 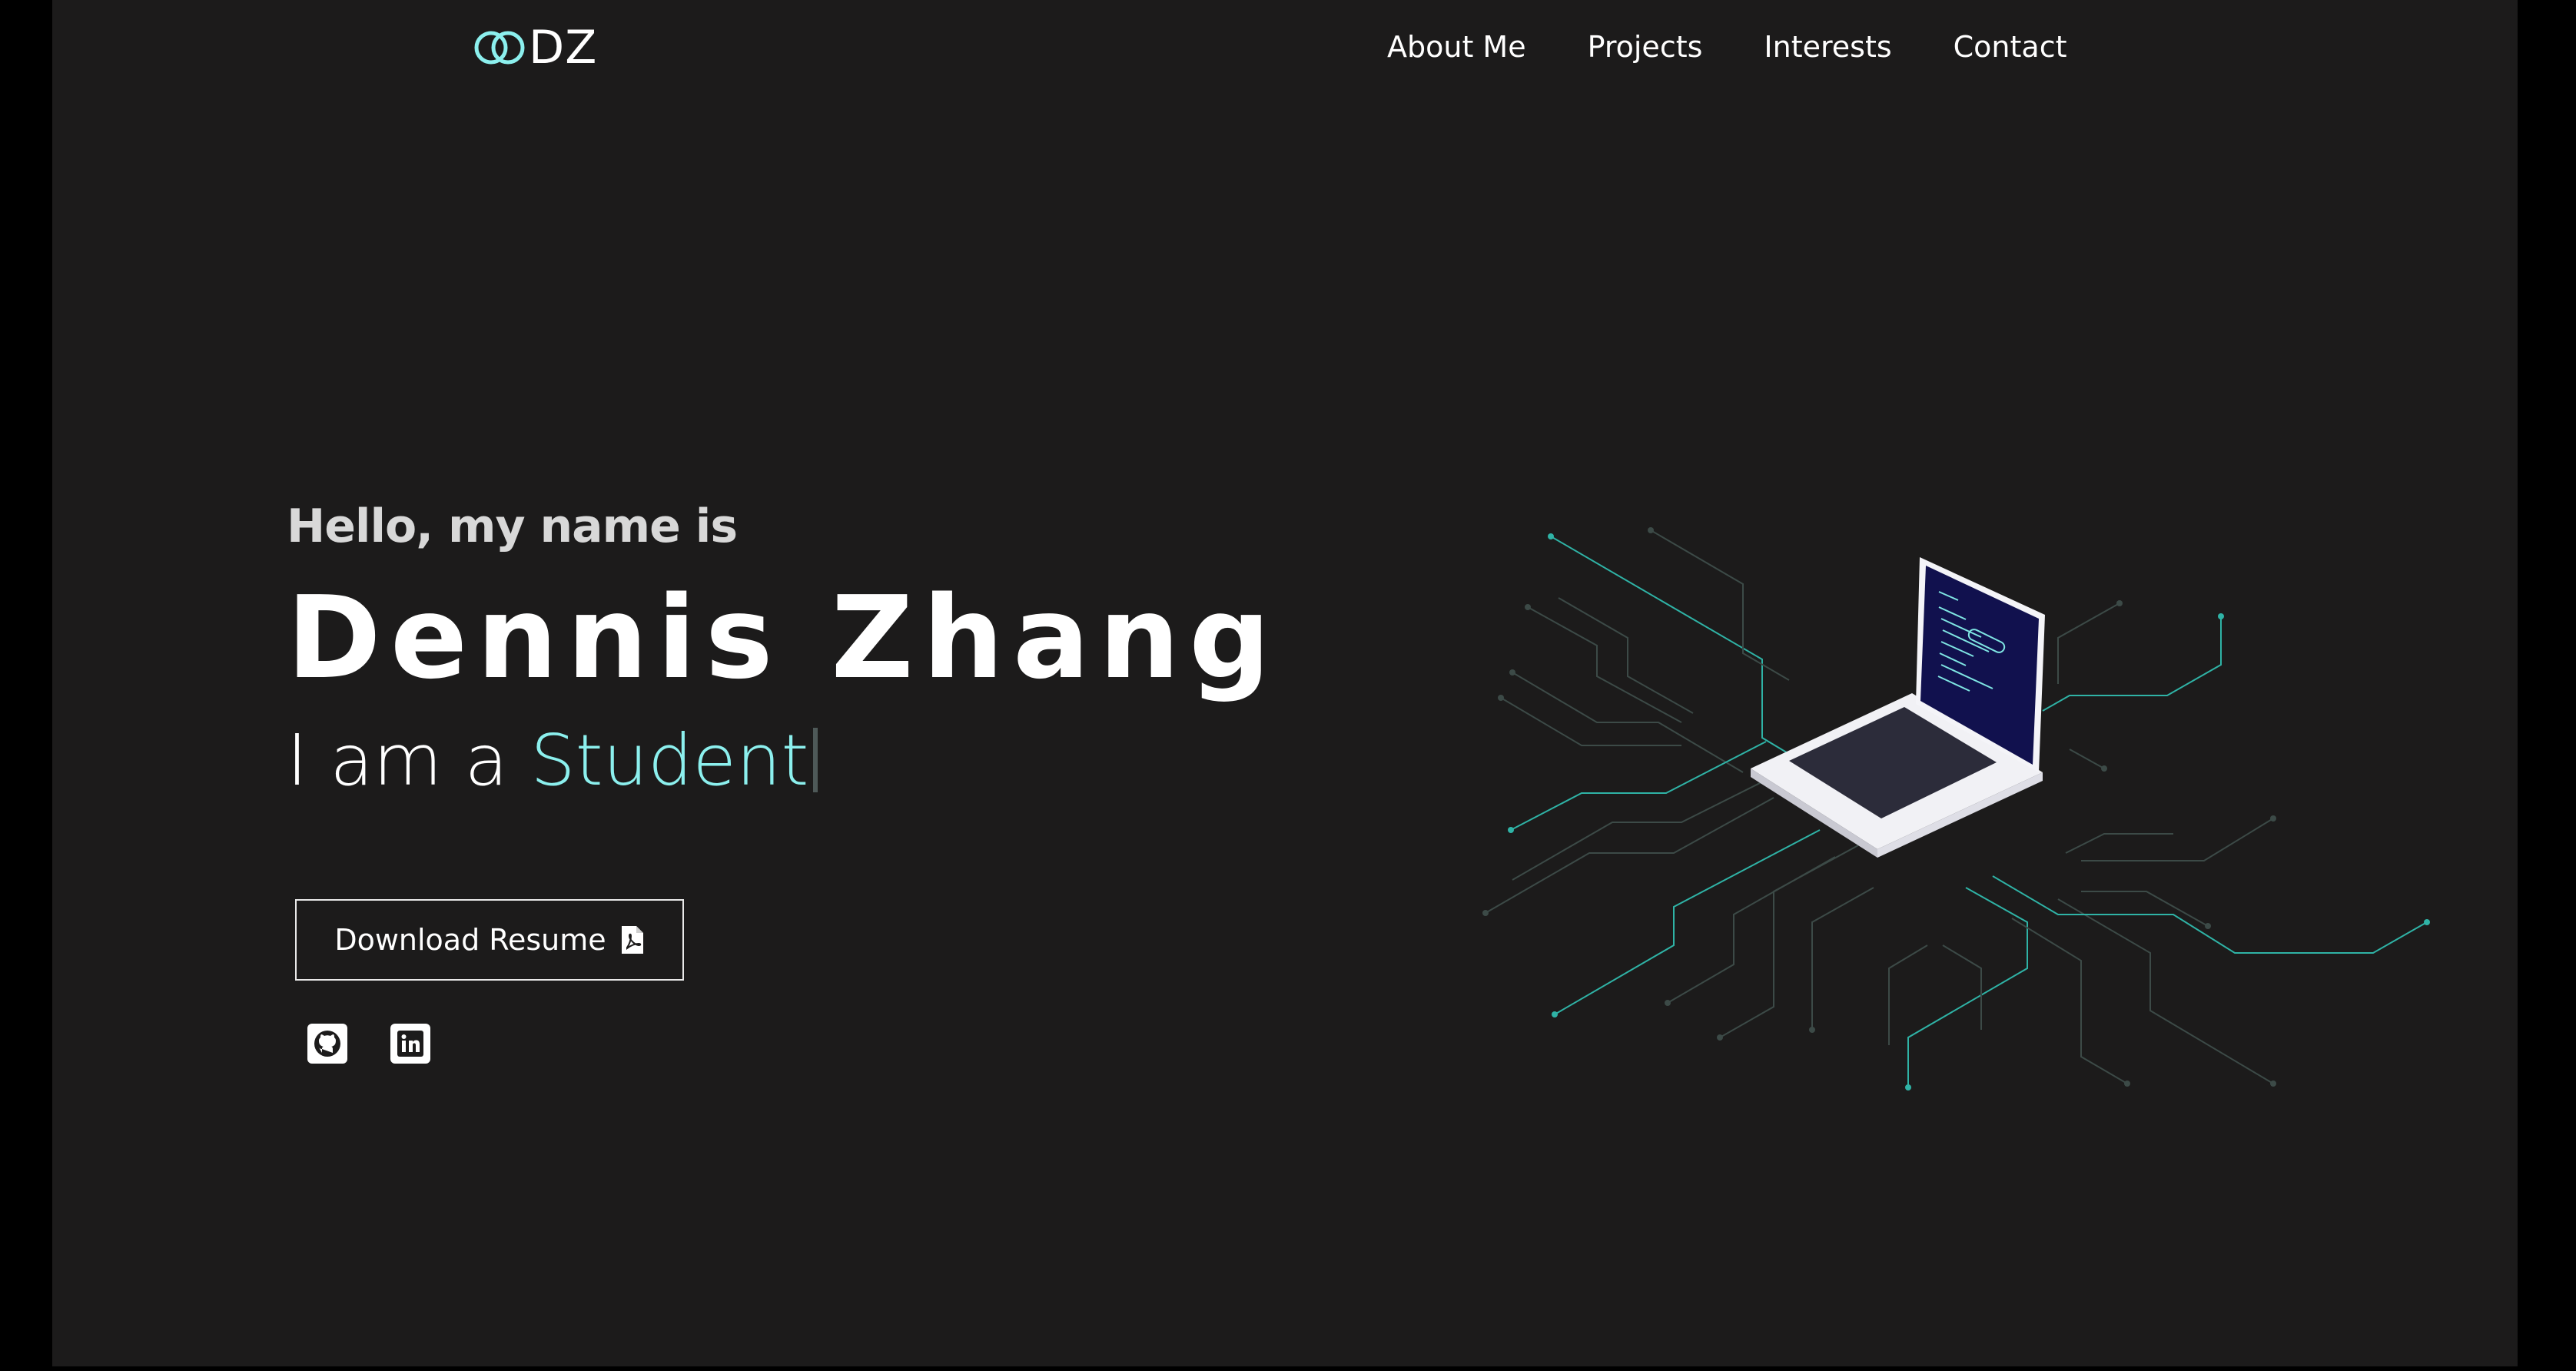 I want to click on github-link, so click(x=327, y=1044).